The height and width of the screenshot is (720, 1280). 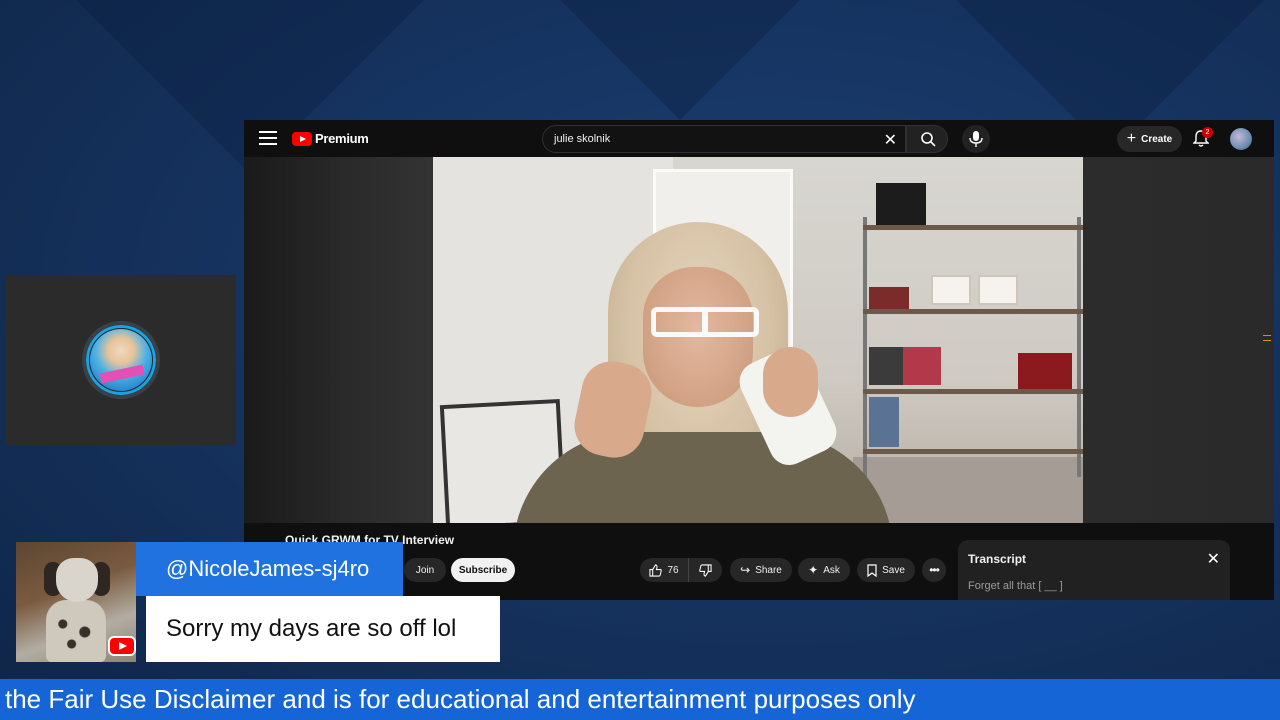 I want to click on youtube-premium-logo: Premium, so click(x=330, y=138).